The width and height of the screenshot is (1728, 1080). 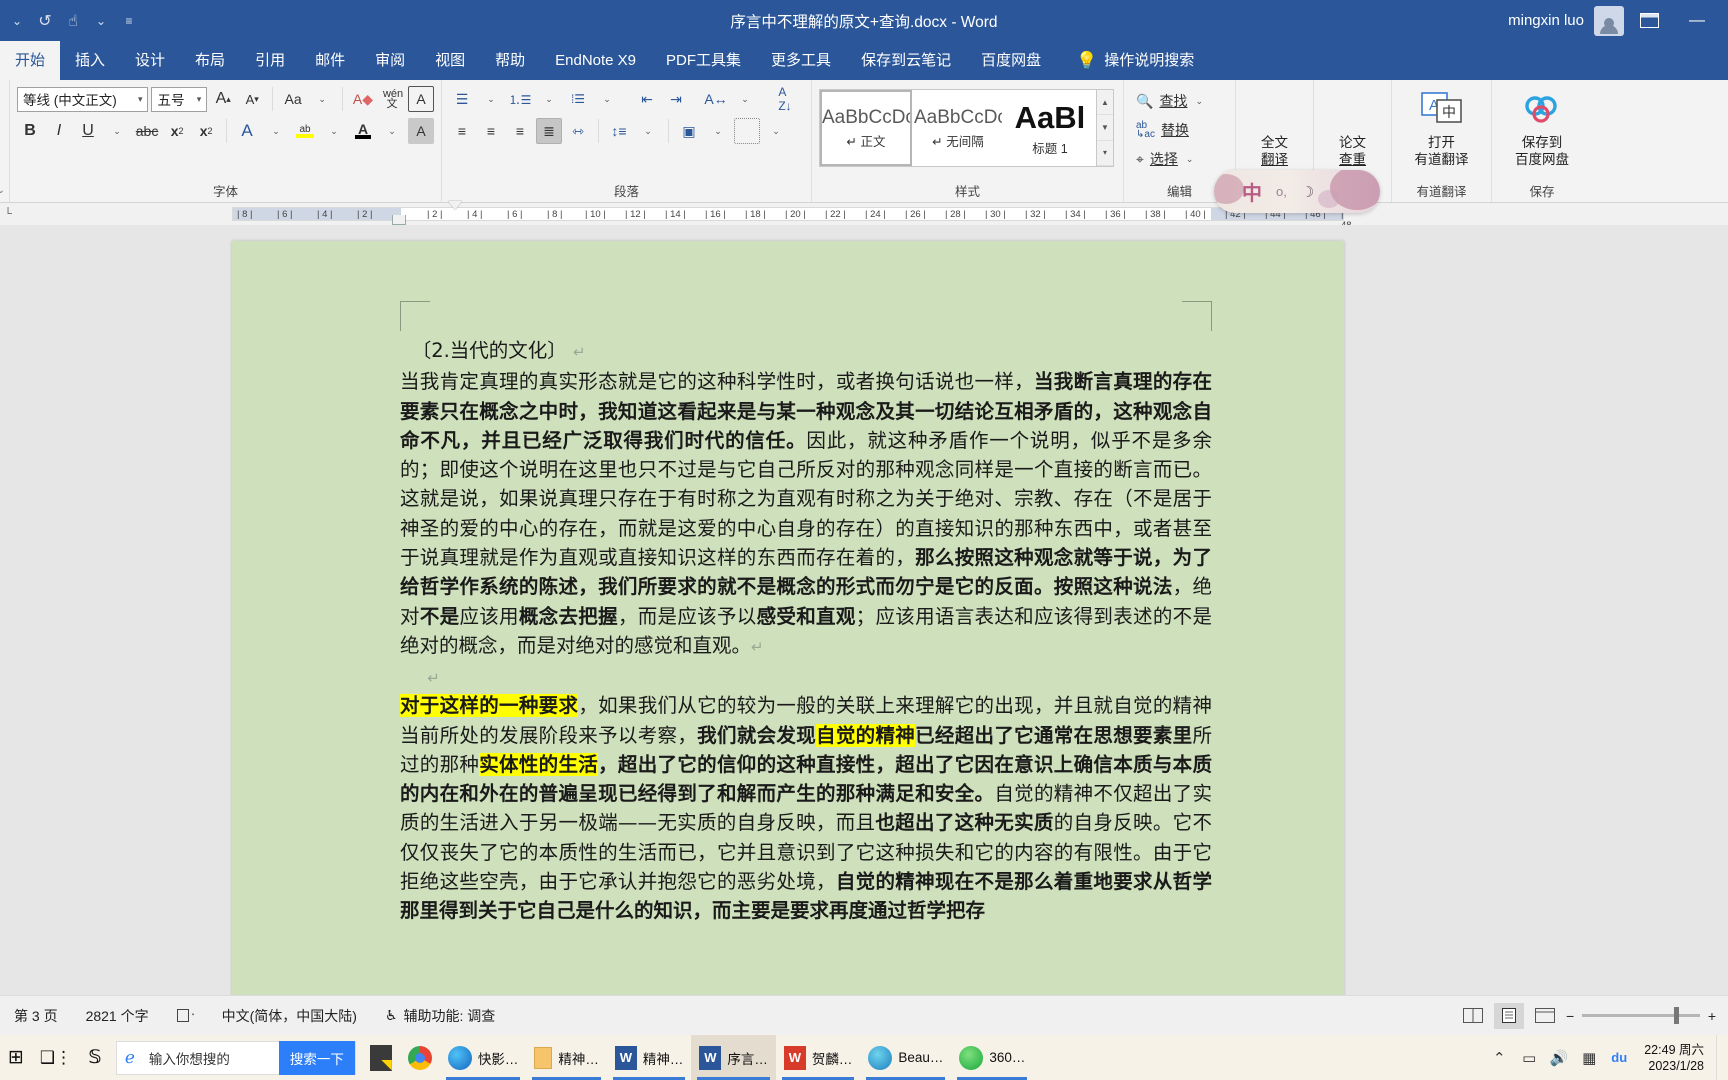 What do you see at coordinates (210, 60) in the screenshot?
I see `tab-layout: 布局` at bounding box center [210, 60].